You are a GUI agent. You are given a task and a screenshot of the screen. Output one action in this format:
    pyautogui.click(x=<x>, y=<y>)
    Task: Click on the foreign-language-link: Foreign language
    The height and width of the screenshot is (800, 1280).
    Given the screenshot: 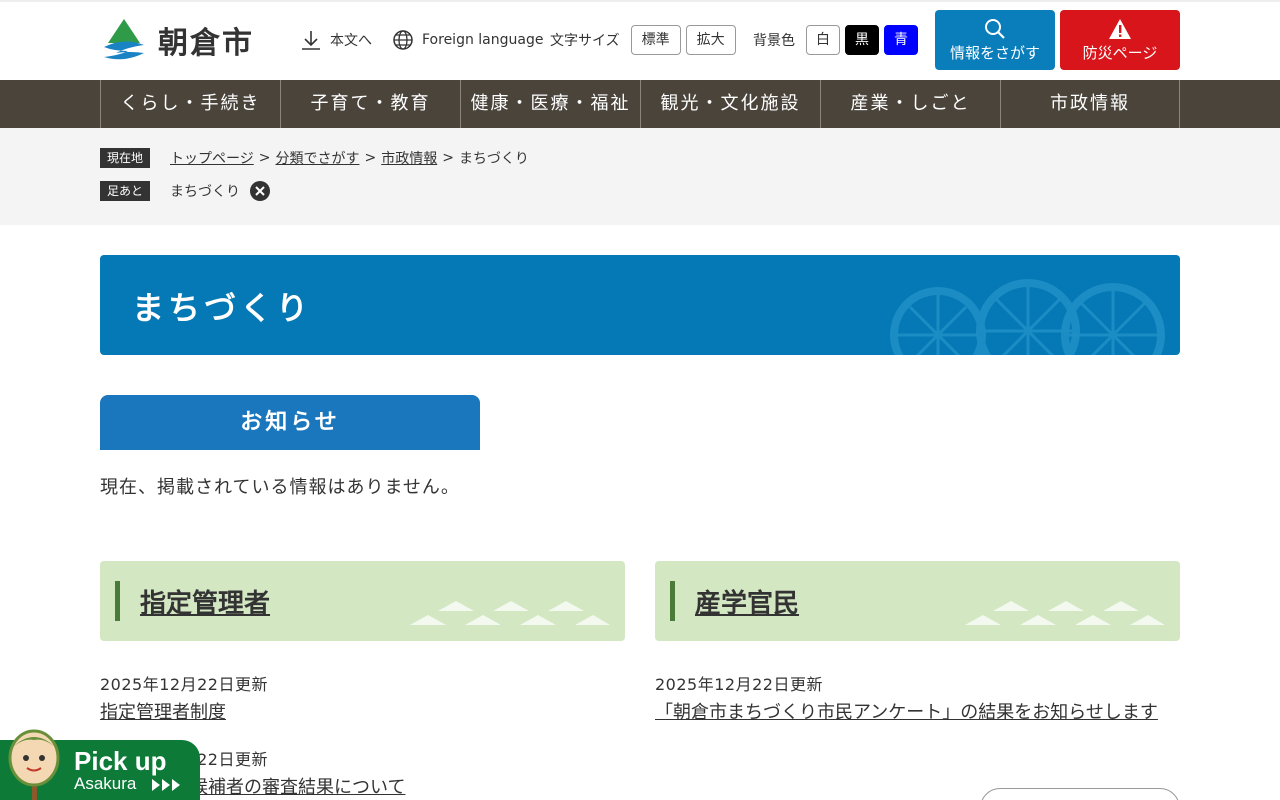 What is the action you would take?
    pyautogui.click(x=467, y=40)
    